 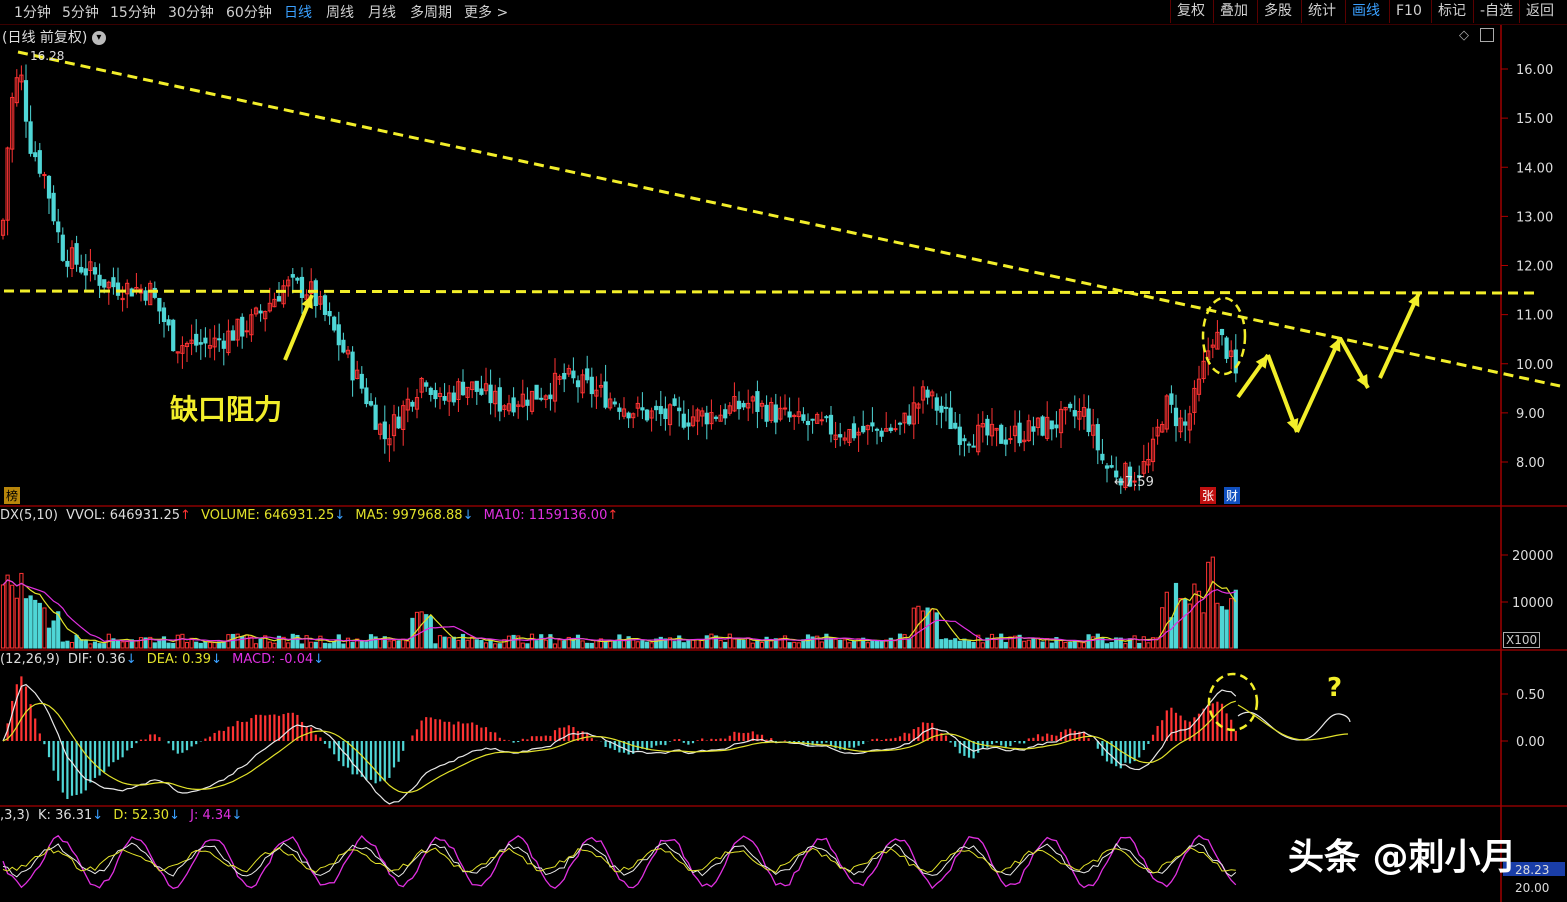 What do you see at coordinates (141, 815) in the screenshot?
I see `d-value: D: 52.30` at bounding box center [141, 815].